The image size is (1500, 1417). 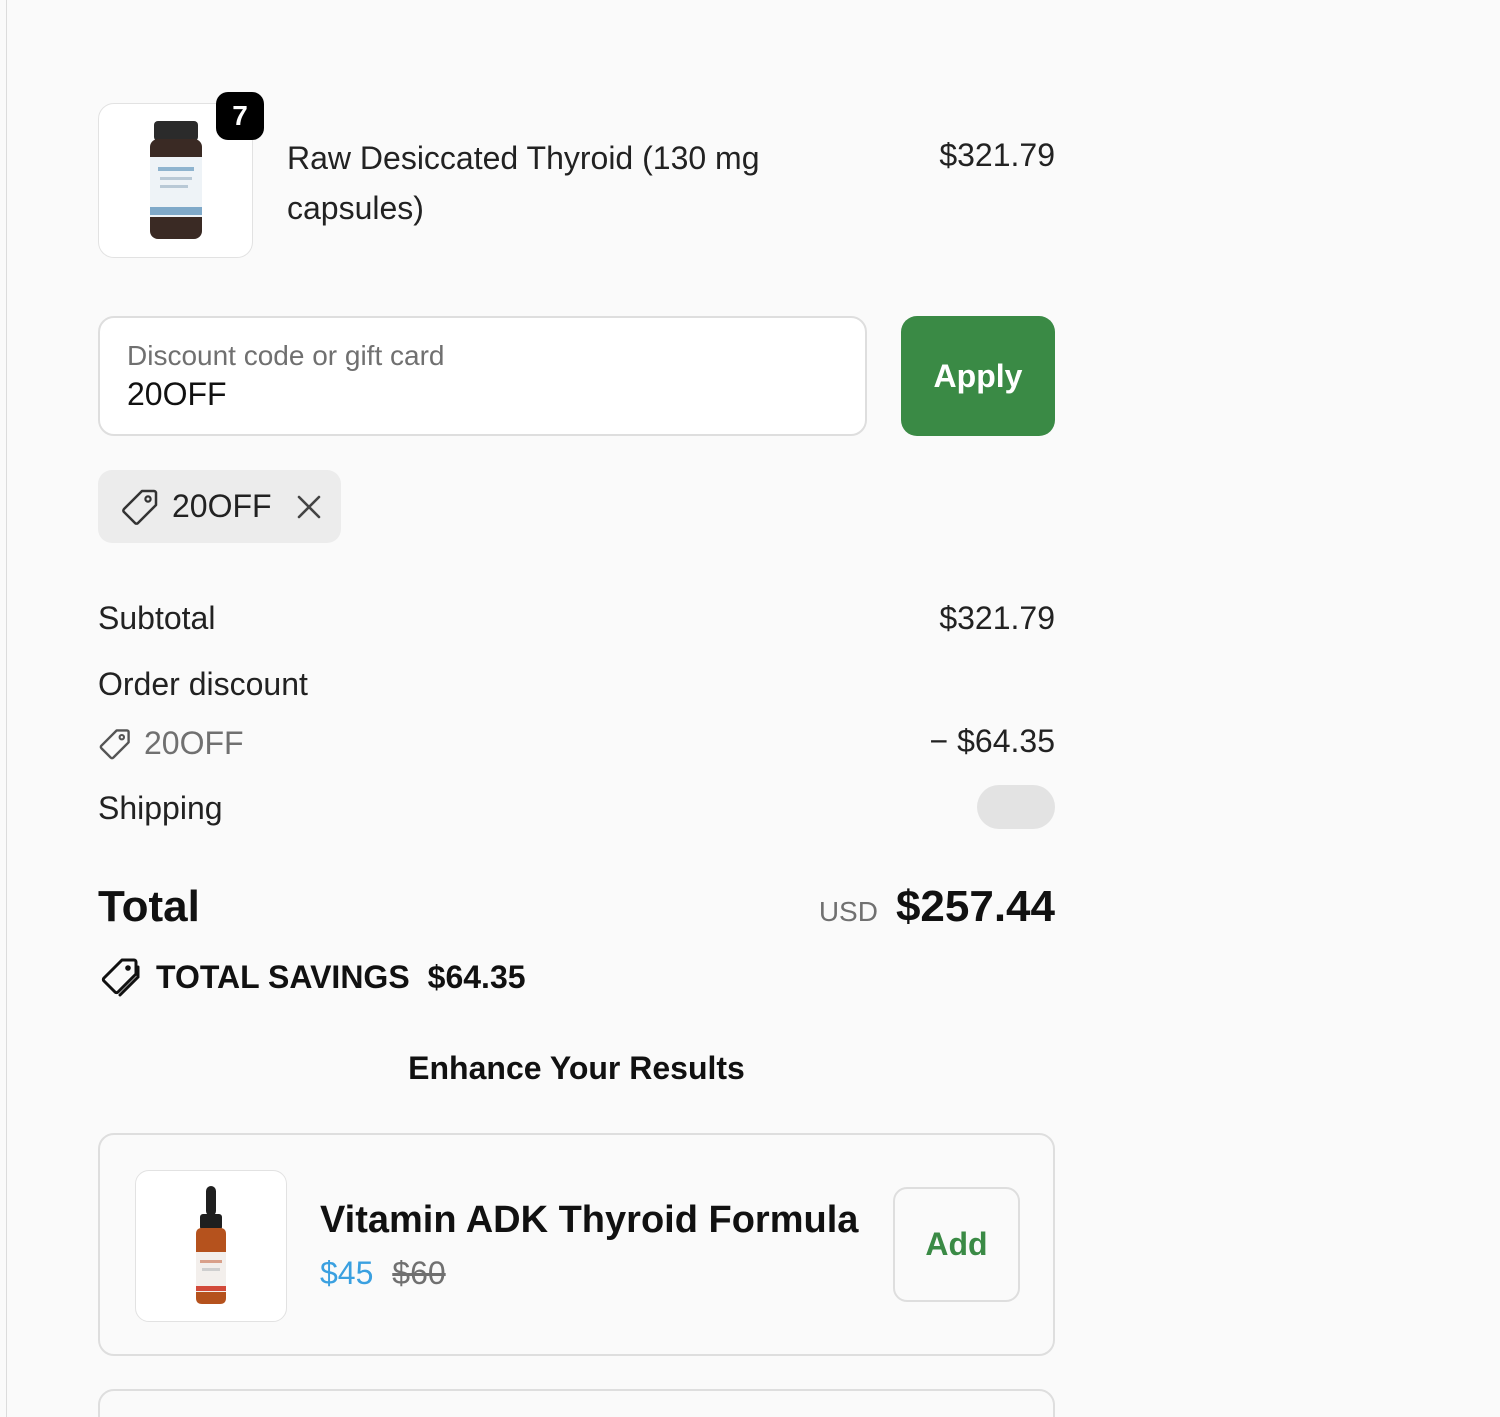 I want to click on order-discount-label: Order discount, so click(x=203, y=684).